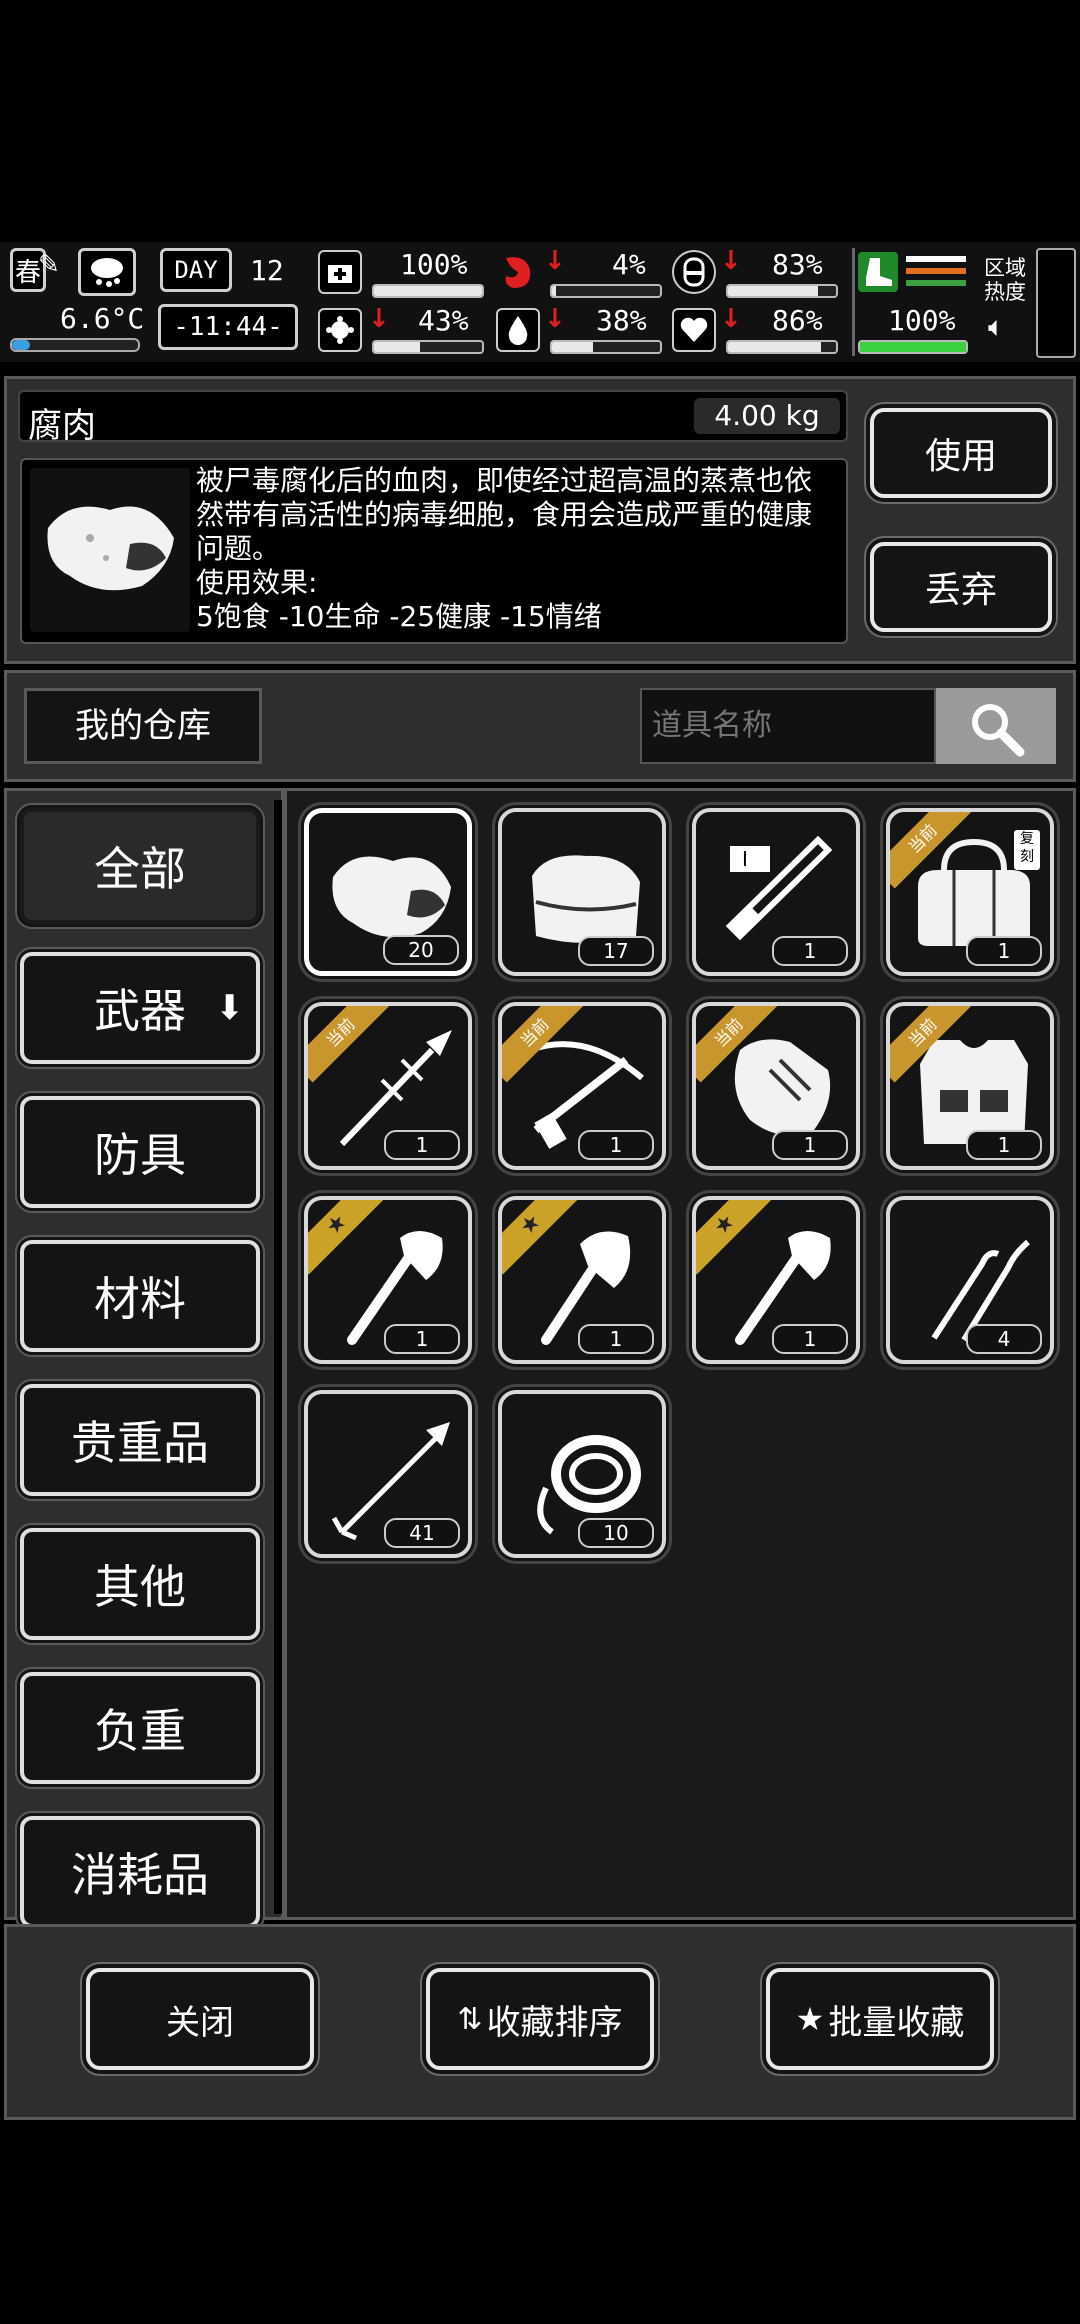 The width and height of the screenshot is (1080, 2324). I want to click on boot-icon, so click(878, 272).